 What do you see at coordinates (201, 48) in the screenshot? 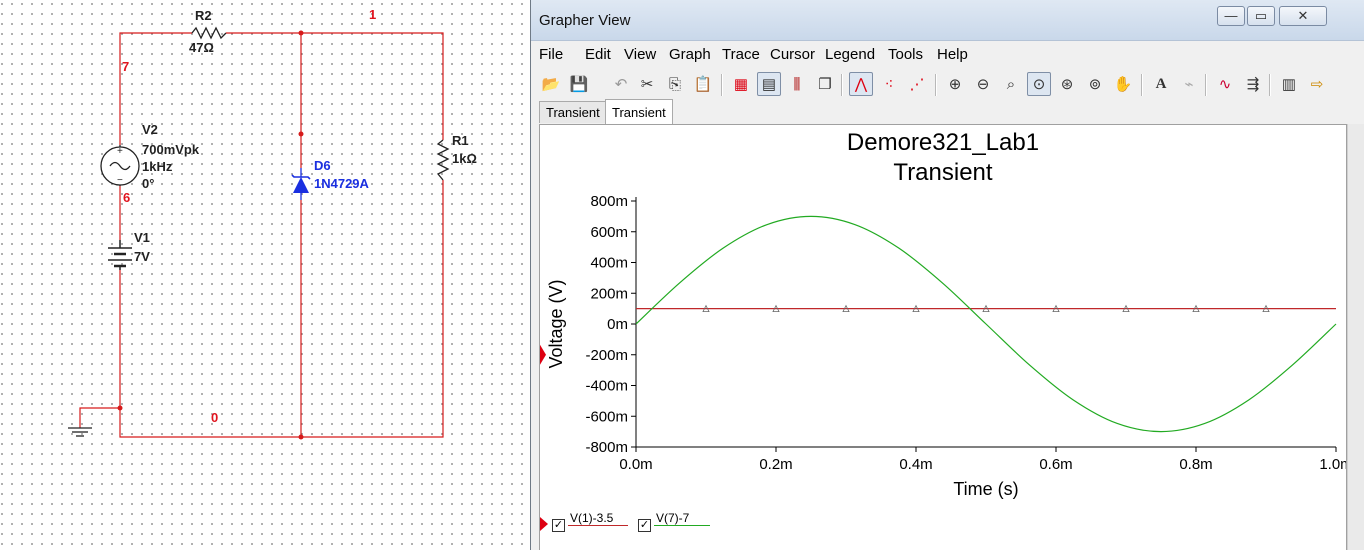
I see `r2-value-label: 47Ω` at bounding box center [201, 48].